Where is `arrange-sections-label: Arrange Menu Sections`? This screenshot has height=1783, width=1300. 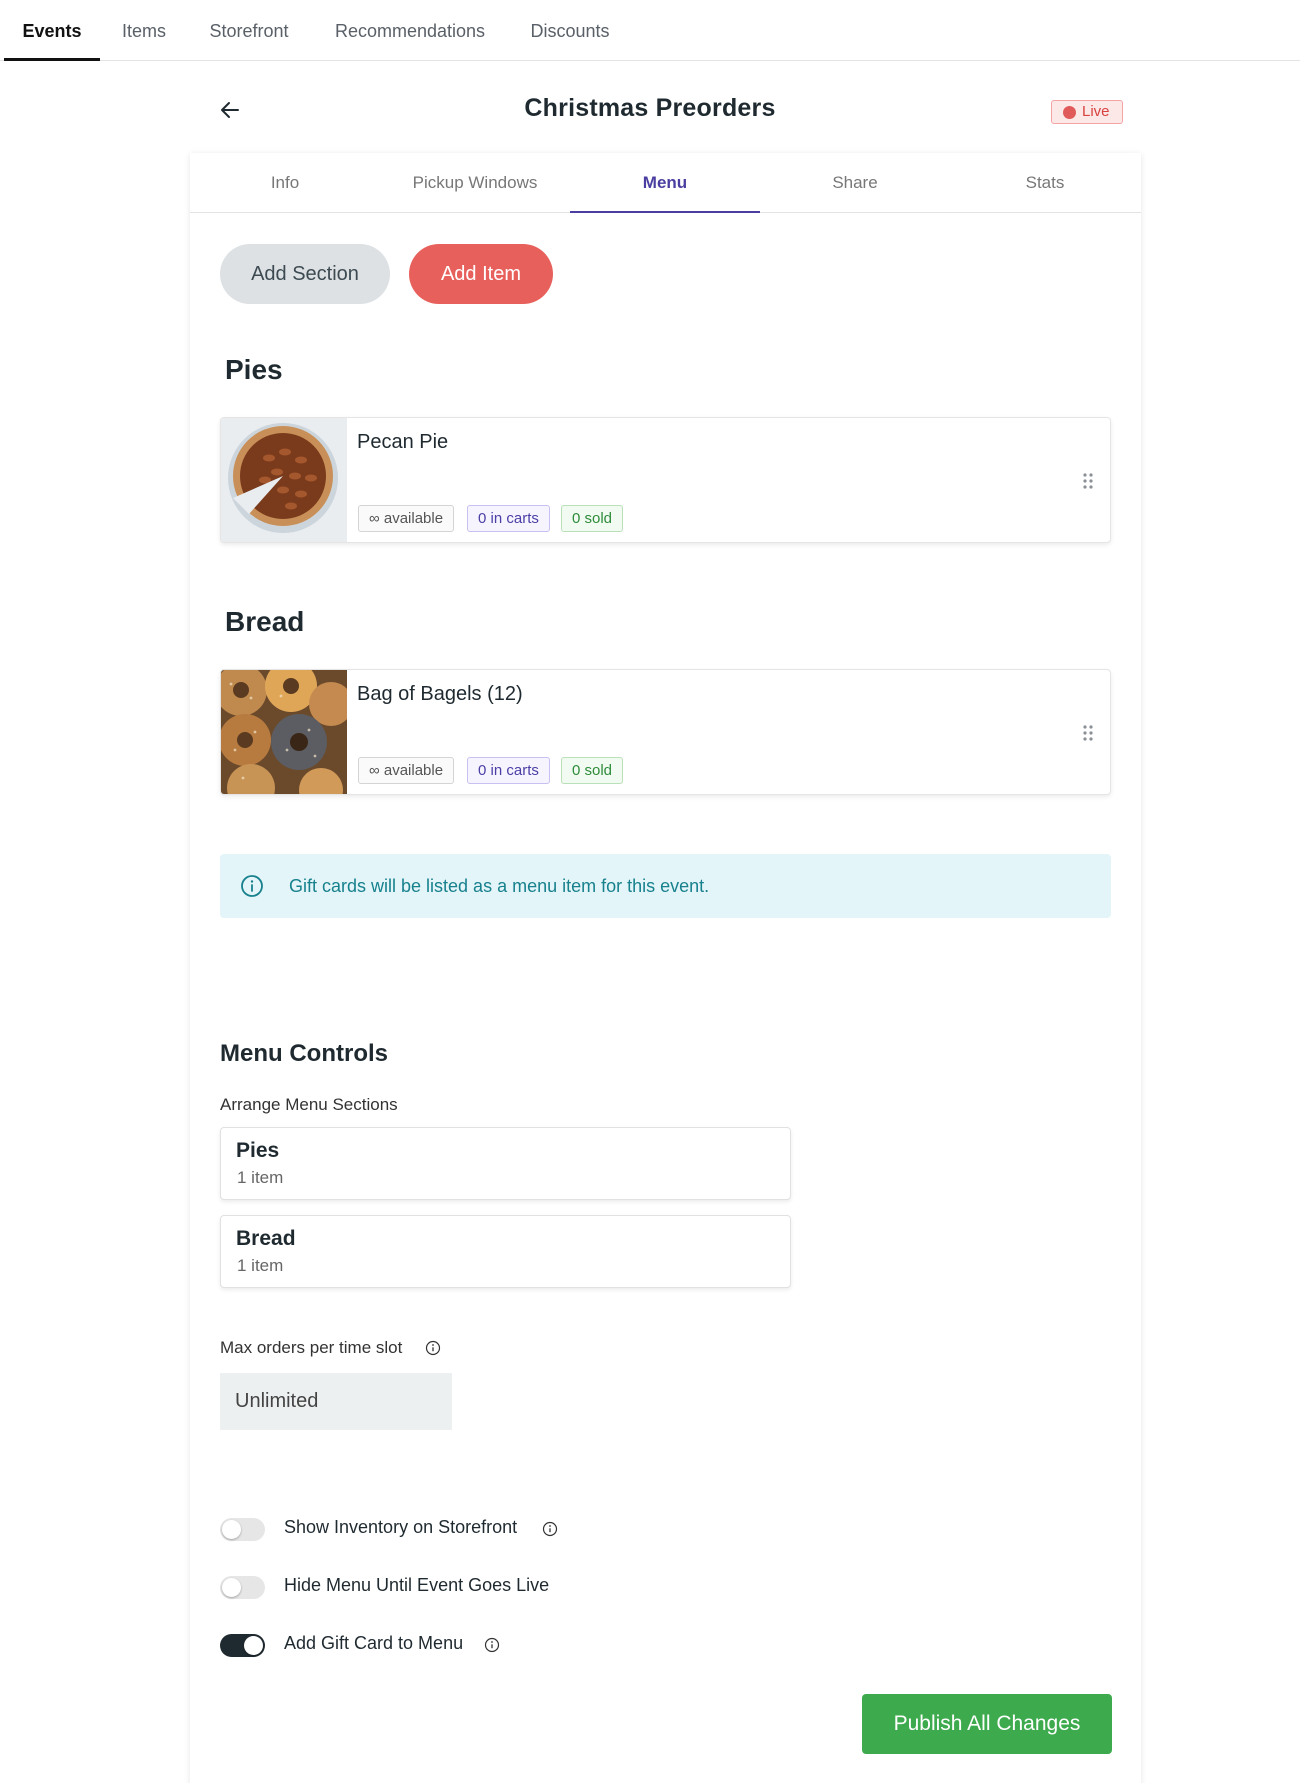
arrange-sections-label: Arrange Menu Sections is located at coordinates (309, 1104).